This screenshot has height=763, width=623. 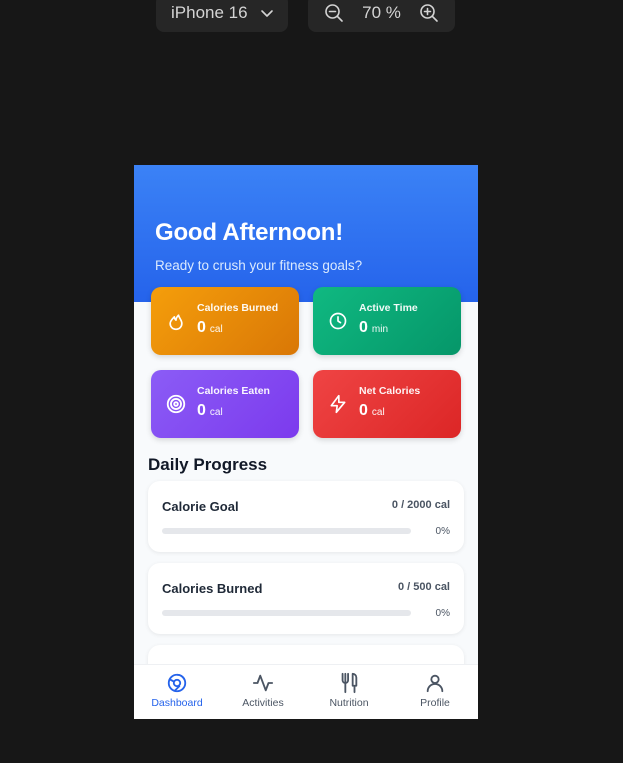 What do you see at coordinates (200, 506) in the screenshot?
I see `progress-title: Calorie Goal` at bounding box center [200, 506].